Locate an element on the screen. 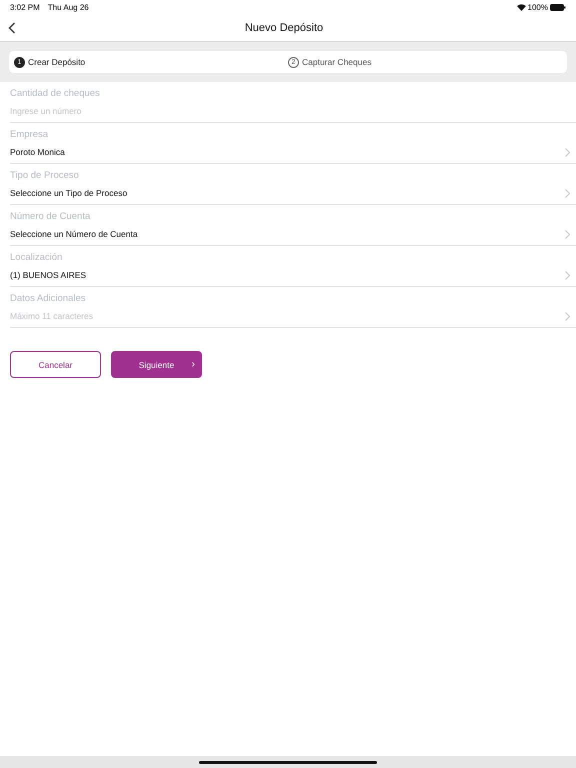 The image size is (576, 768). next-button: Siguiente › is located at coordinates (156, 364).